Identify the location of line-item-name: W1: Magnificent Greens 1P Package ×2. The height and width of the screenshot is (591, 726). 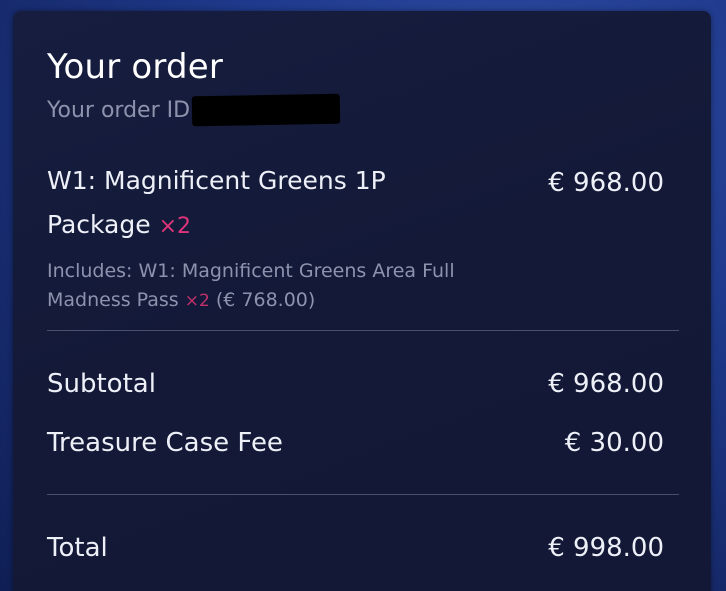
(237, 204).